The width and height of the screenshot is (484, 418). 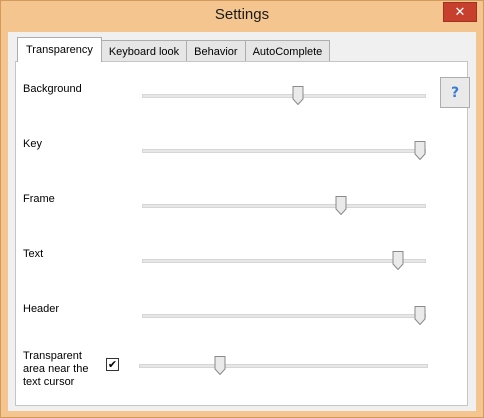 I want to click on text-slider, so click(x=284, y=261).